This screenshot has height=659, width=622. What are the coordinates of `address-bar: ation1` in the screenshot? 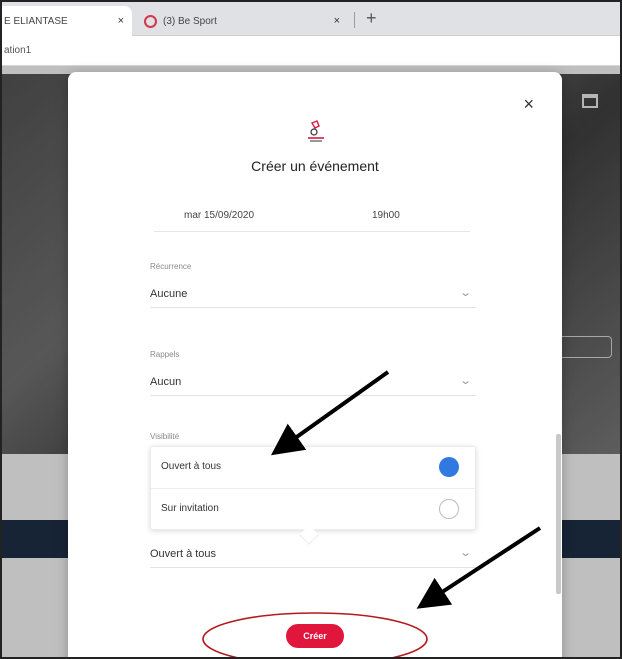 It's located at (311, 51).